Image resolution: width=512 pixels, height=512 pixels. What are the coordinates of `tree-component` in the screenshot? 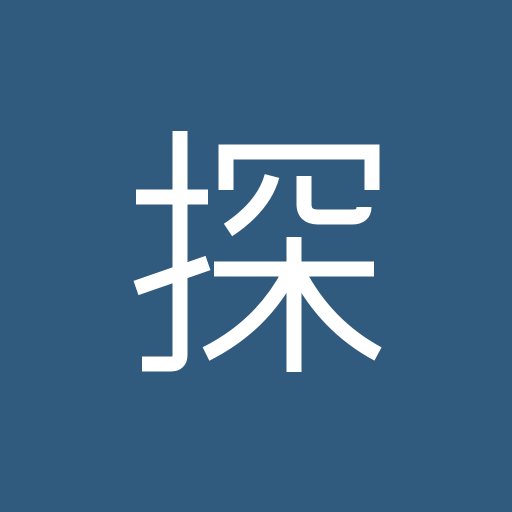 It's located at (292, 304).